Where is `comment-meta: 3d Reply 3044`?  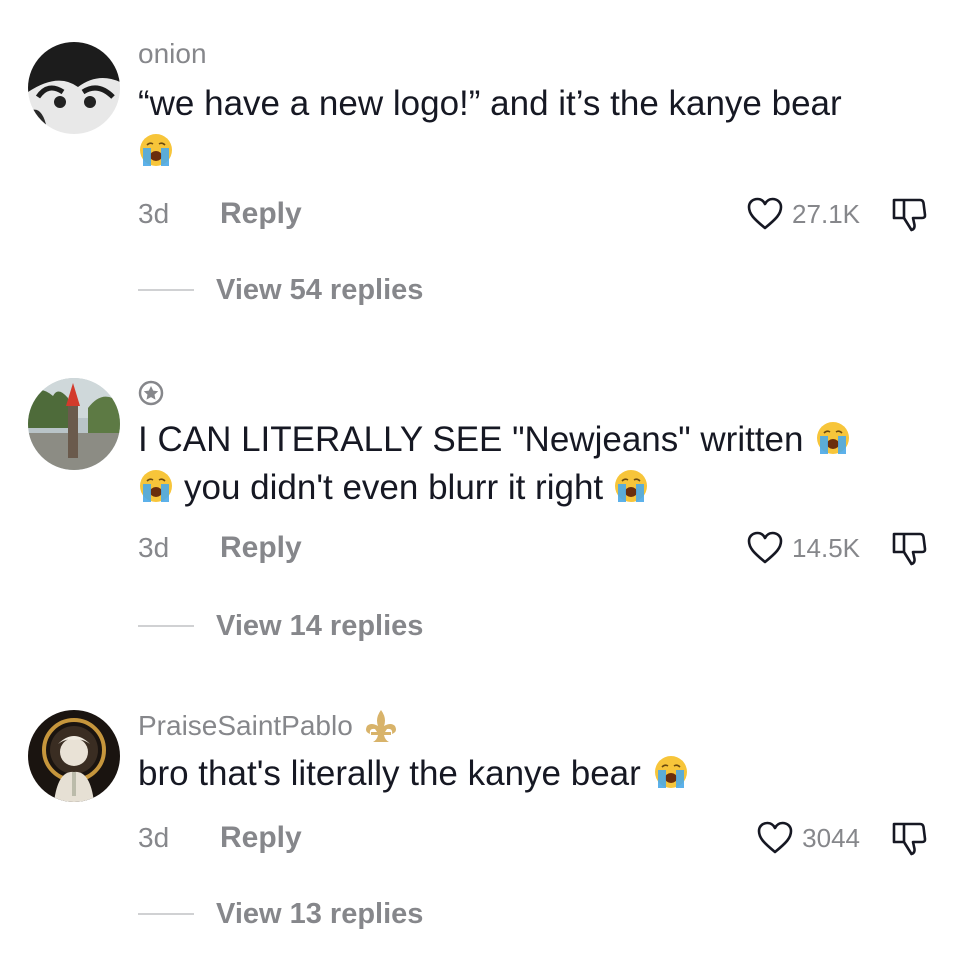
comment-meta: 3d Reply 3044 is located at coordinates (533, 838).